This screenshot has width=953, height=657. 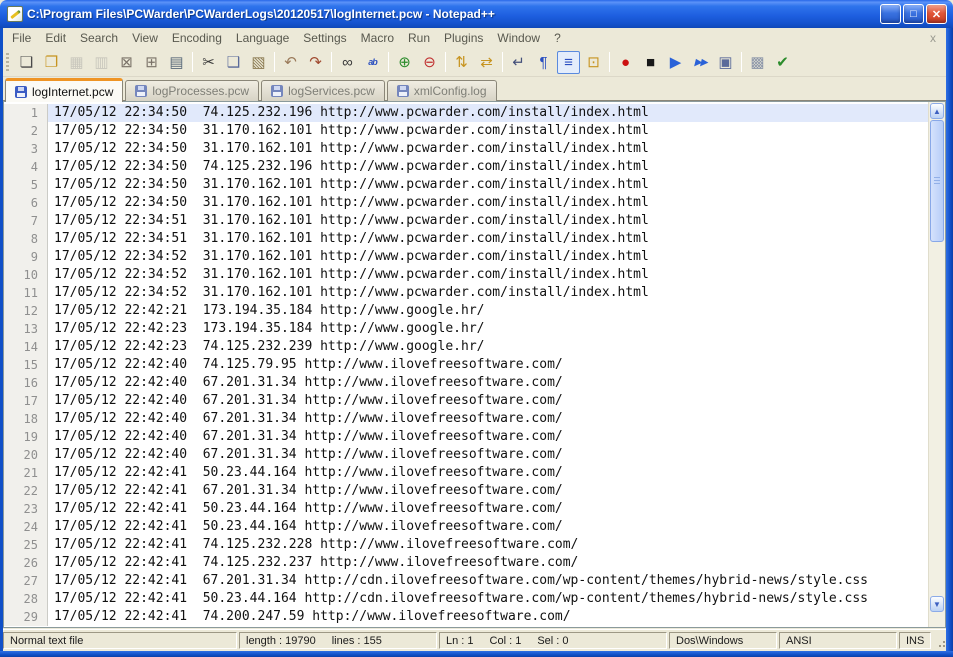 What do you see at coordinates (101, 62) in the screenshot?
I see `save-all-button: ▥` at bounding box center [101, 62].